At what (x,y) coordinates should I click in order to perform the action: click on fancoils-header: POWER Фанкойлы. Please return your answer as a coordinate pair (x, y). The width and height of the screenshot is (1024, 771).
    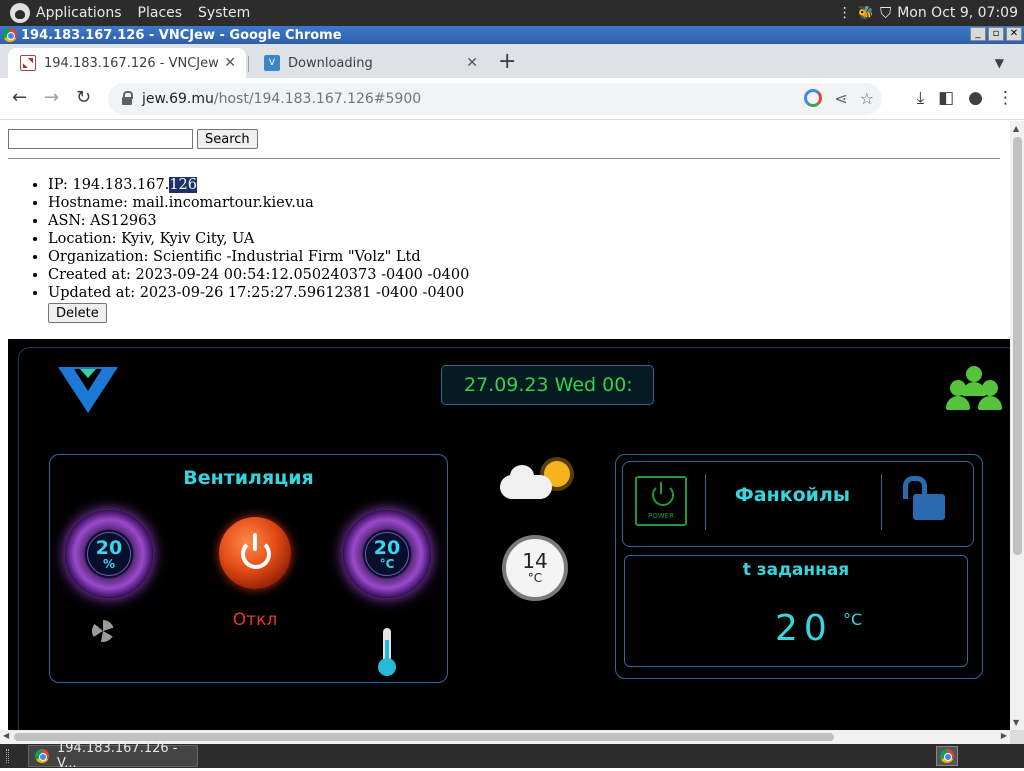
    Looking at the image, I should click on (798, 504).